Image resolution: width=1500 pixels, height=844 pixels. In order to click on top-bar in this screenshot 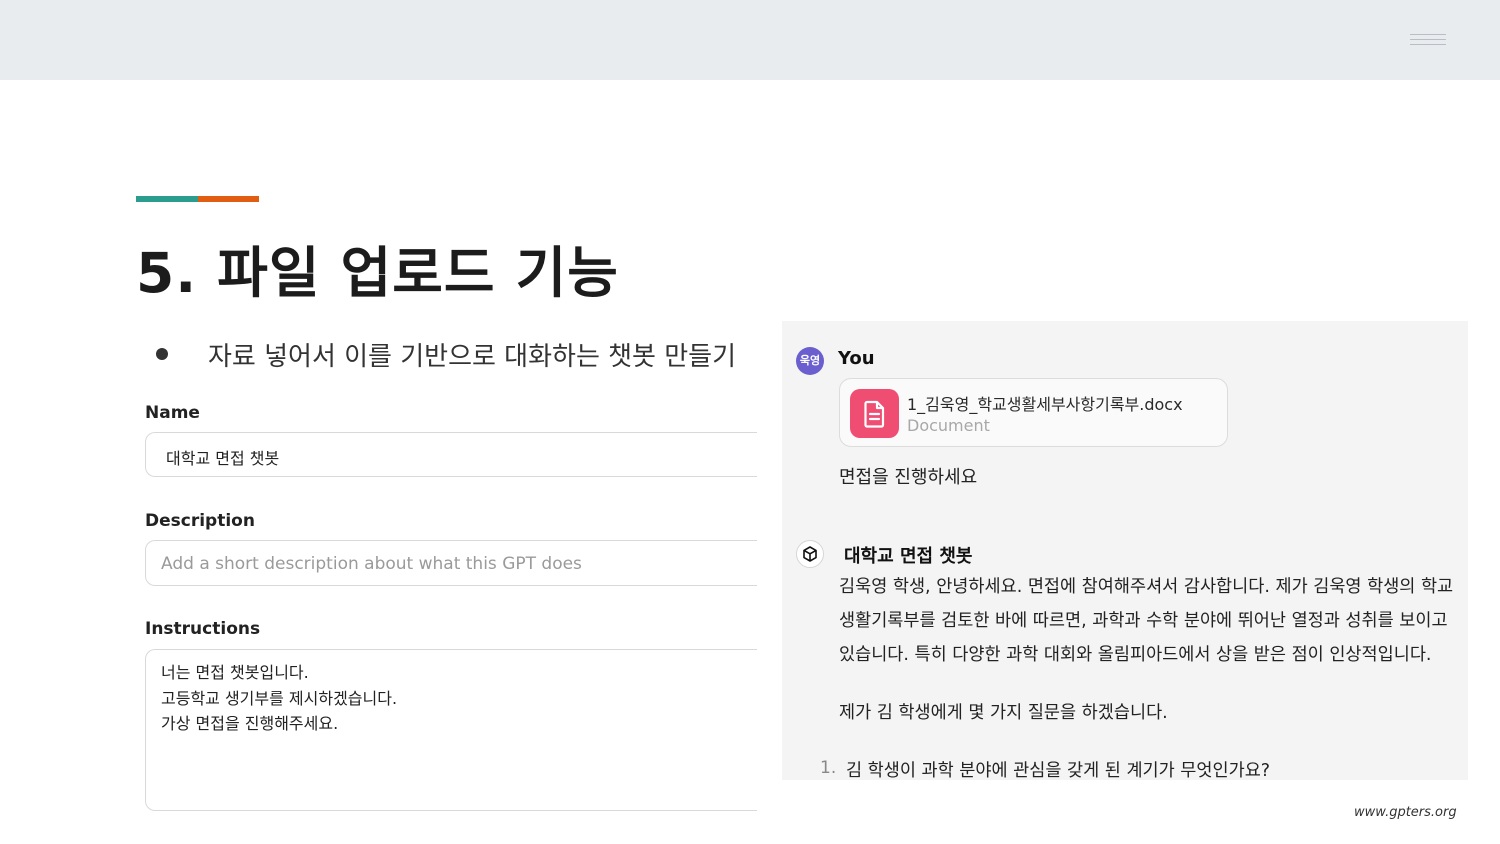, I will do `click(750, 40)`.